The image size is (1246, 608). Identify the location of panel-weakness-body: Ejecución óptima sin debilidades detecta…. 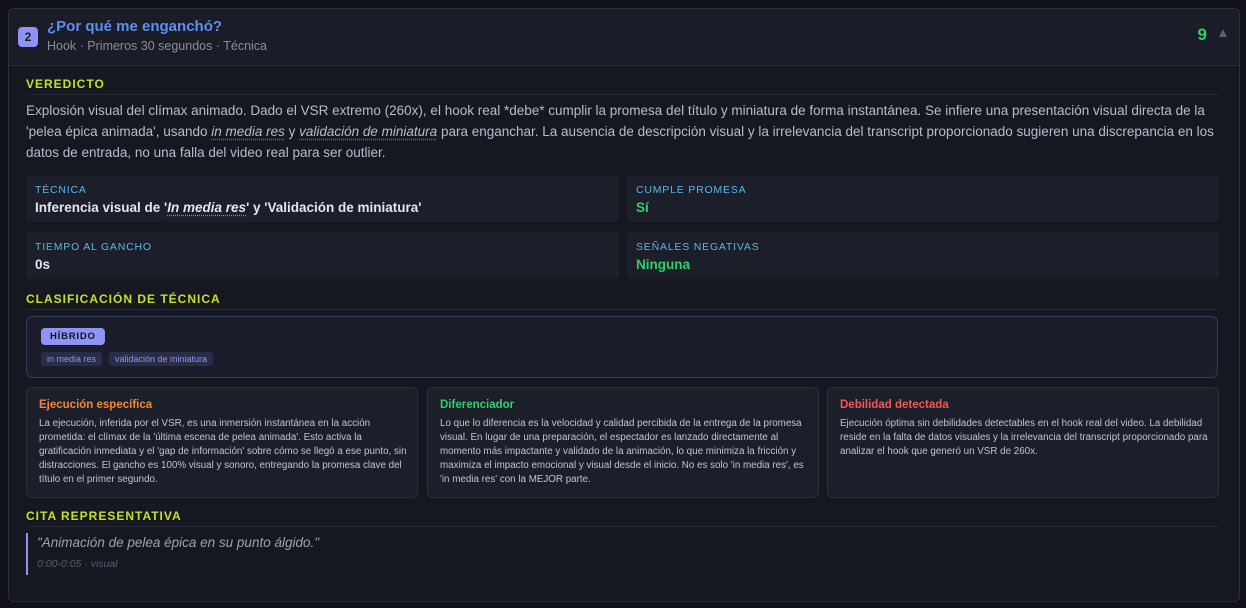
(1024, 437).